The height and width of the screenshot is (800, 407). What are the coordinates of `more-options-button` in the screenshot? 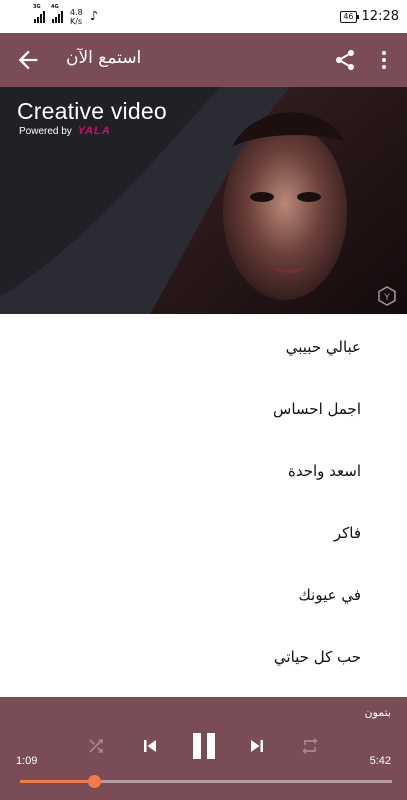 It's located at (384, 60).